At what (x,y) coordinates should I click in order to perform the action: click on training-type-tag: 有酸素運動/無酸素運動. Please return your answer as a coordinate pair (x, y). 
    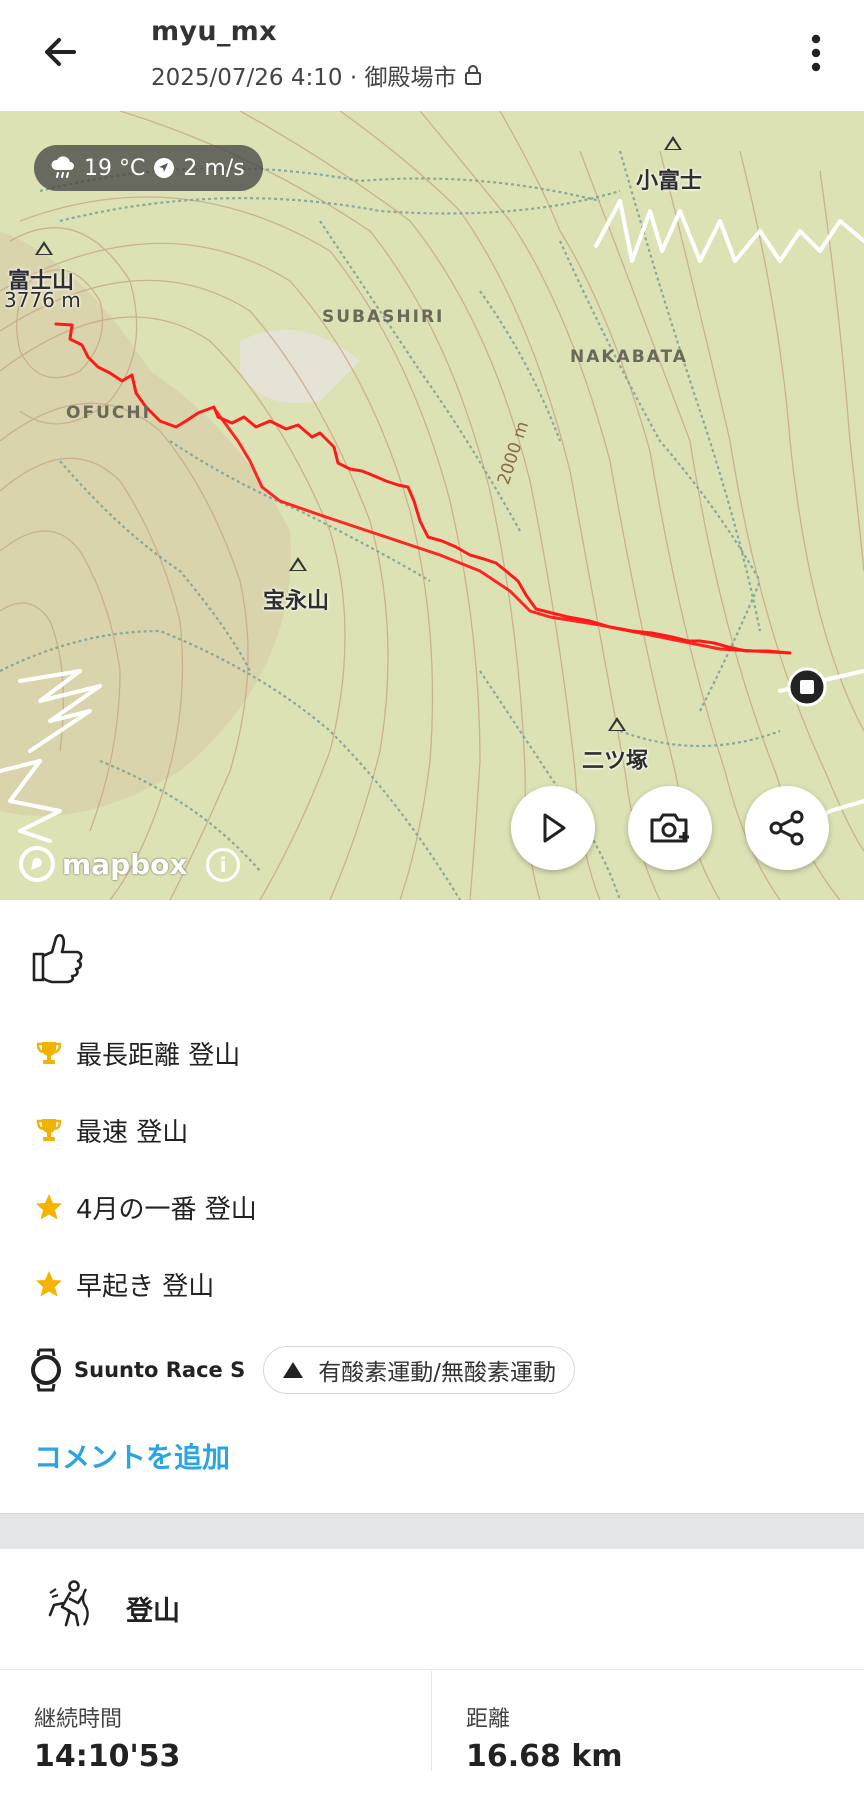
    Looking at the image, I should click on (419, 1370).